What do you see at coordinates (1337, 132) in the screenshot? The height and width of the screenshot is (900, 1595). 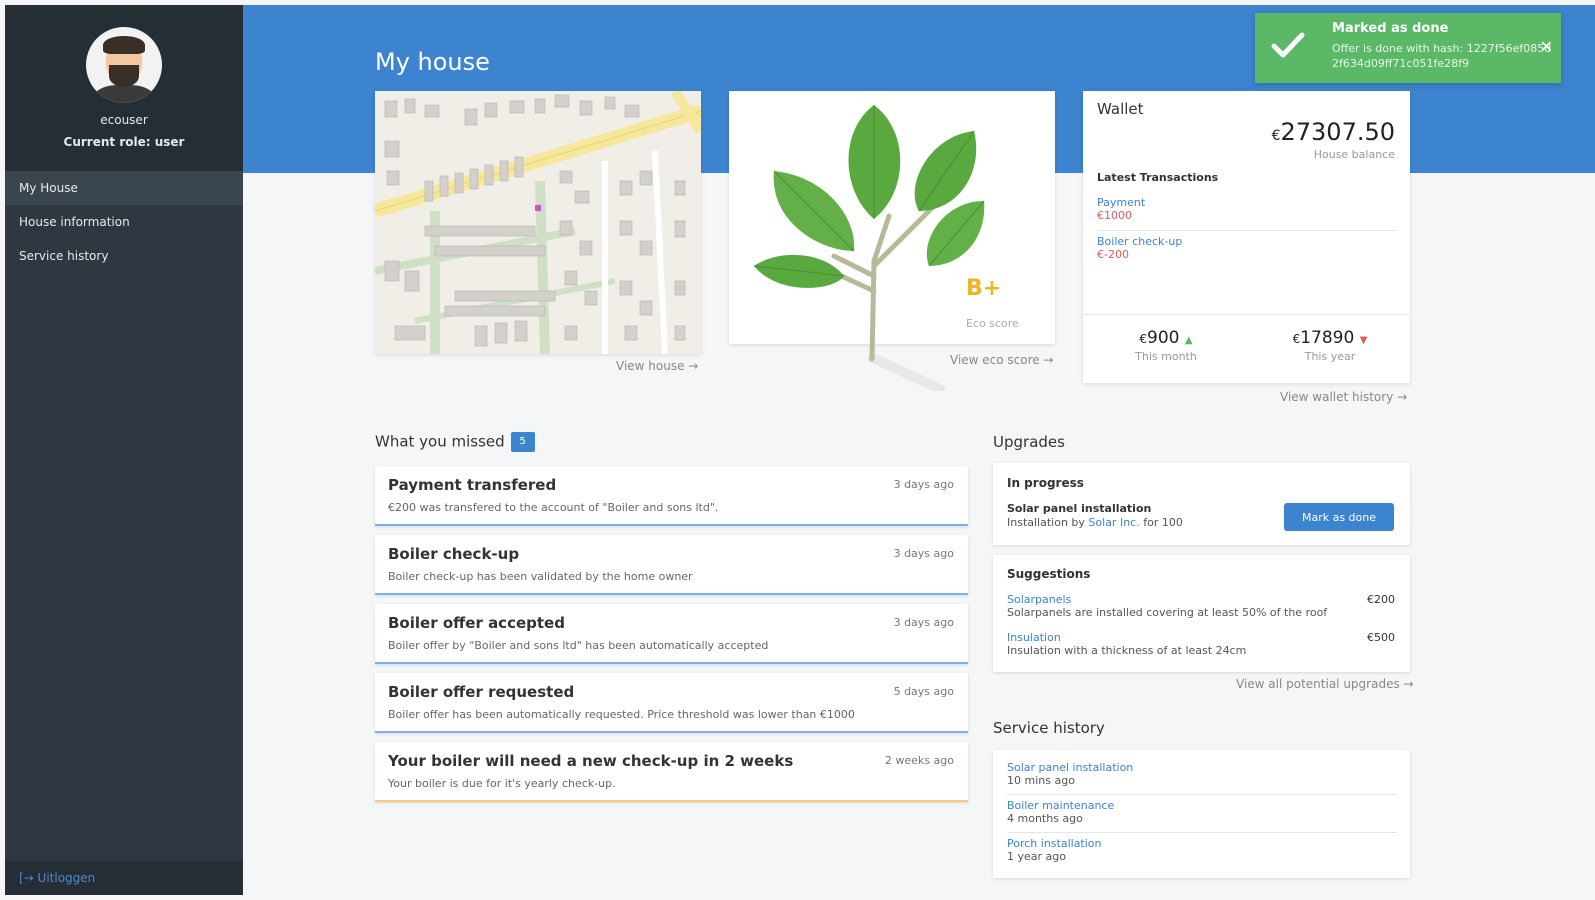 I see `balance-value: 27307.50` at bounding box center [1337, 132].